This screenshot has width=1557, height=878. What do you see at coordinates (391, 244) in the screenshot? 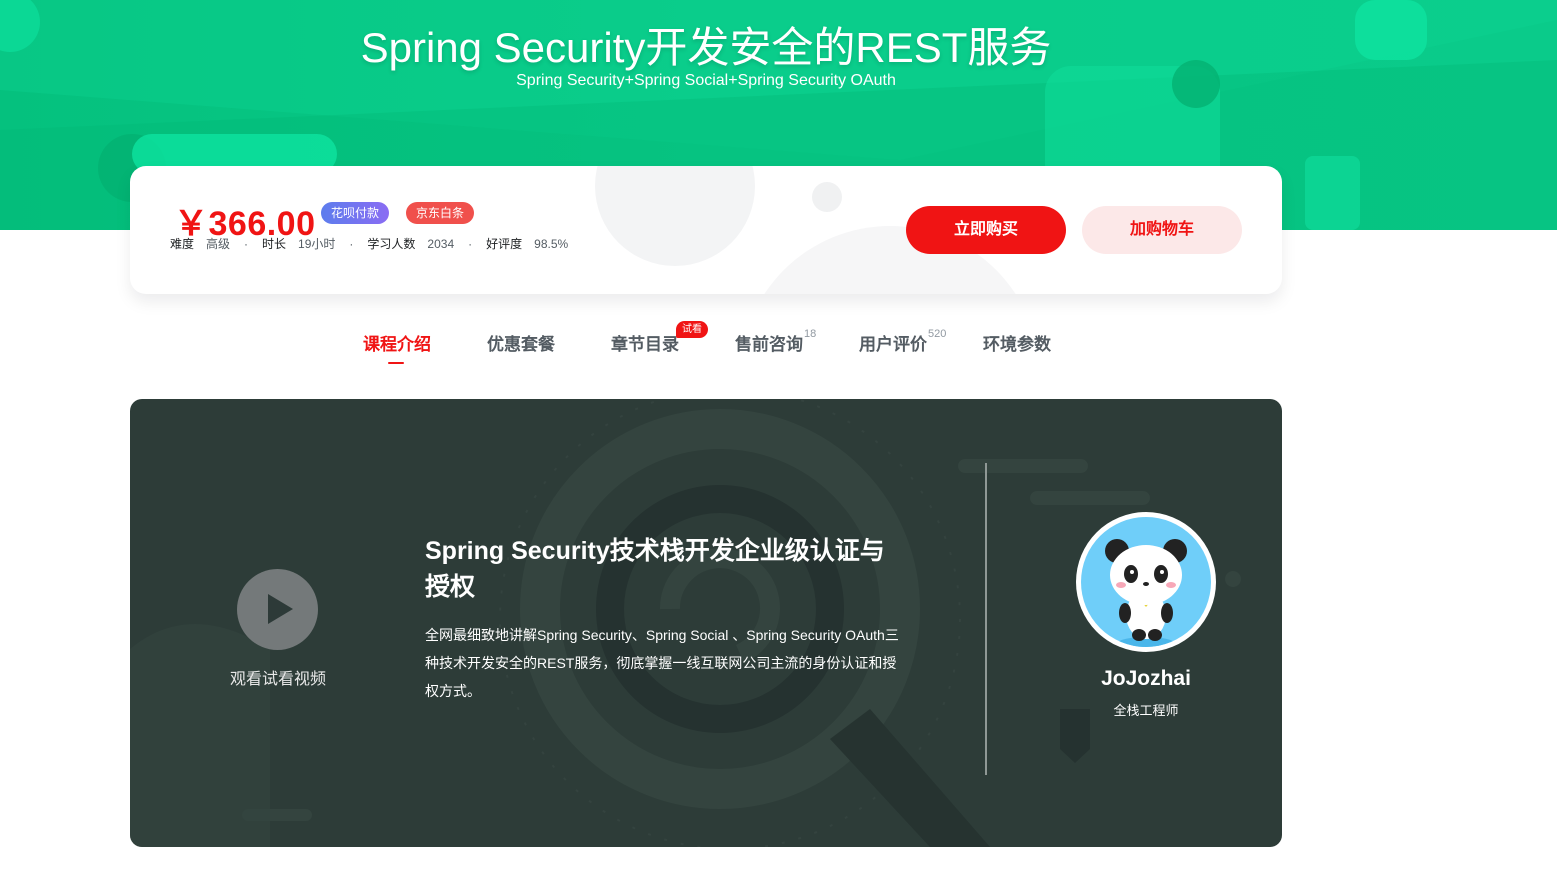
I see `meta-label: 学习人数` at bounding box center [391, 244].